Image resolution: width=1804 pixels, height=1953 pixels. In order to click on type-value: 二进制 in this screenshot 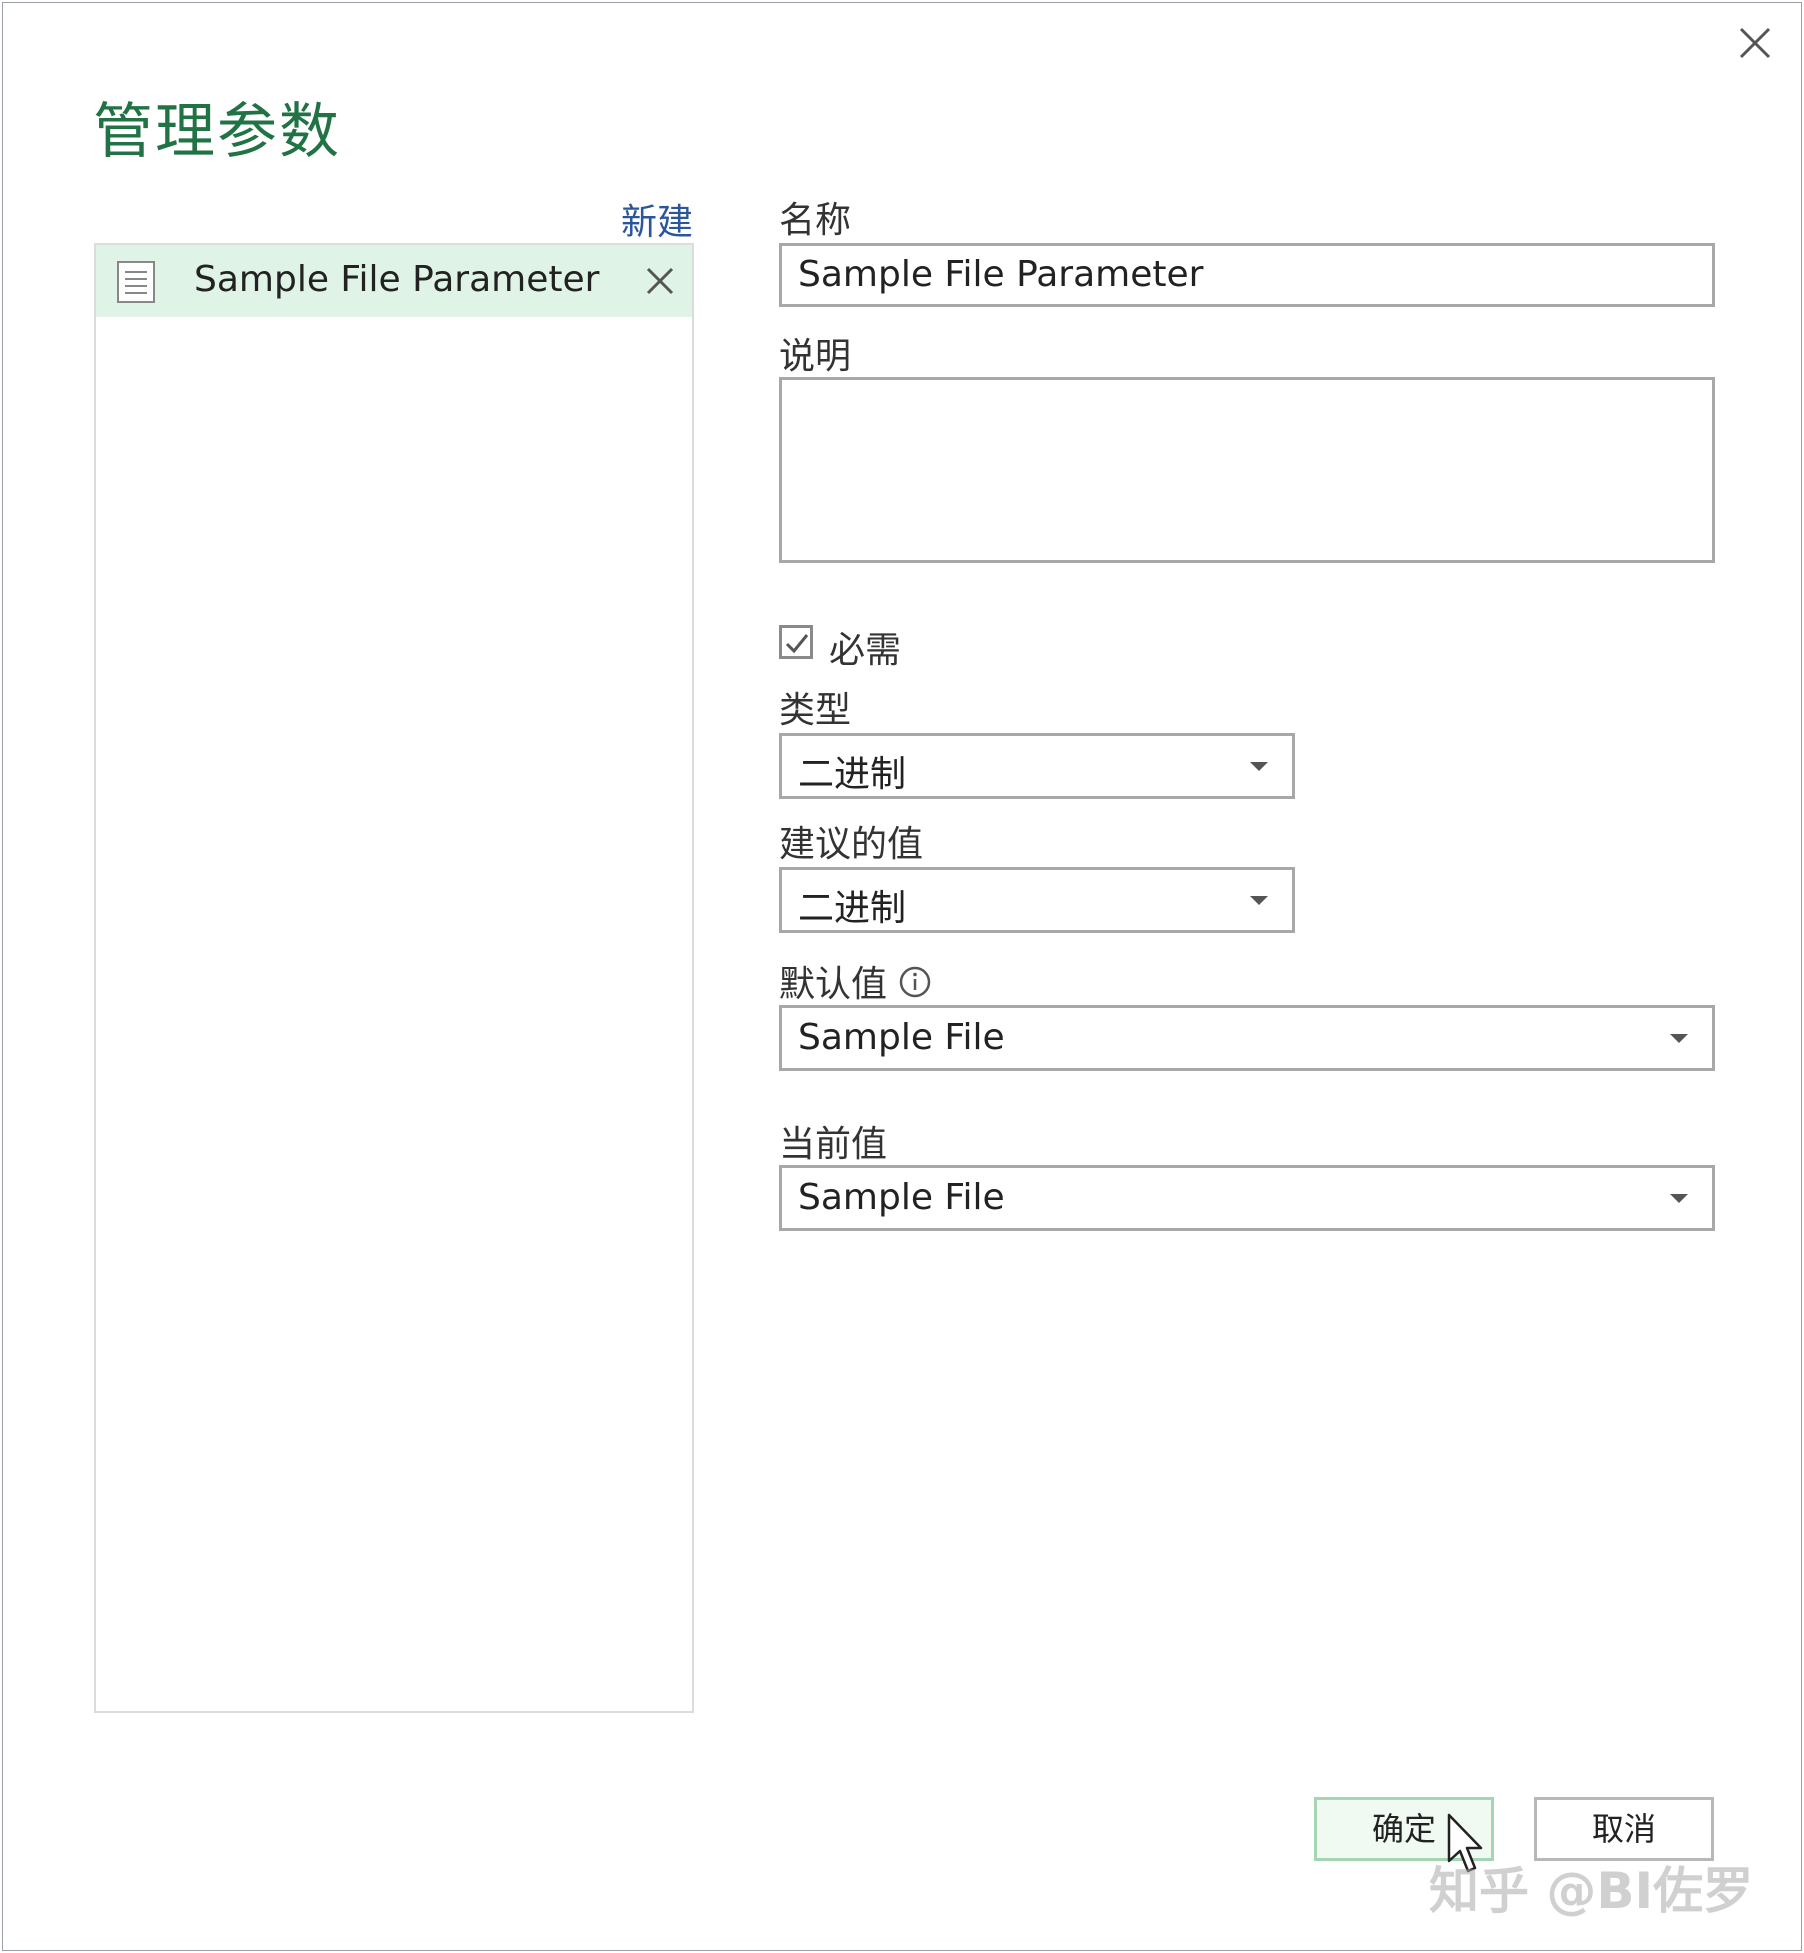, I will do `click(852, 774)`.